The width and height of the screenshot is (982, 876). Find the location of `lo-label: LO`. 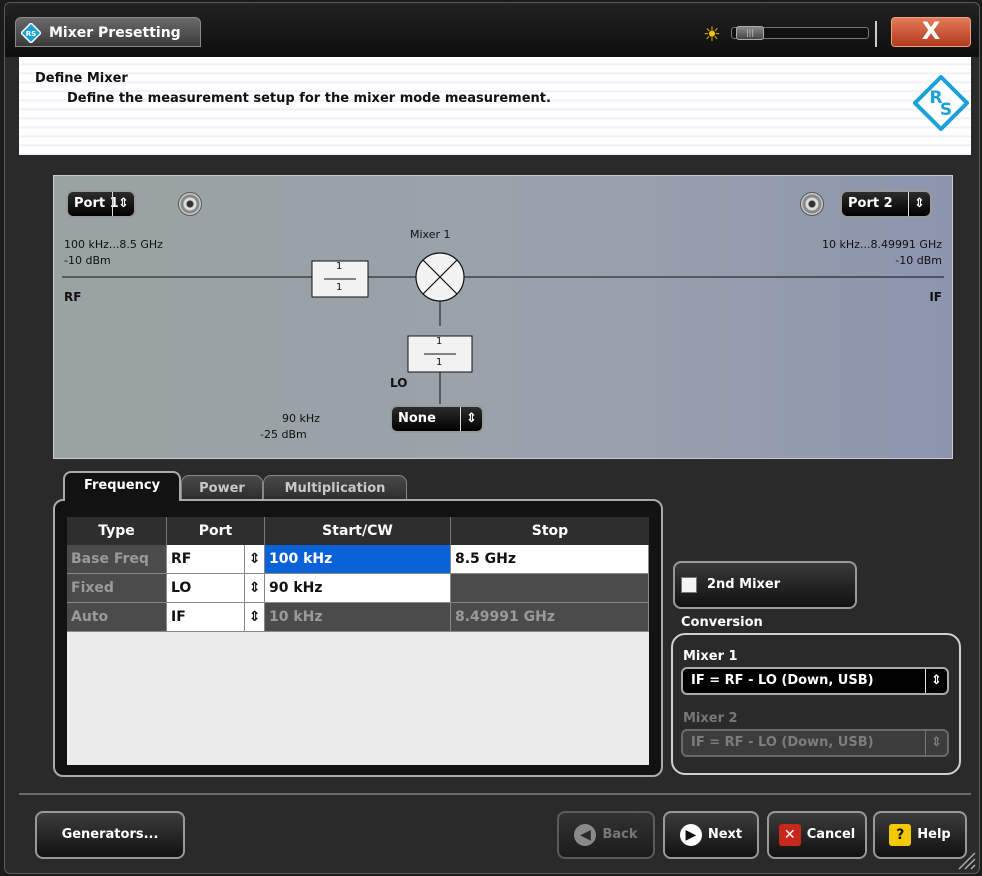

lo-label: LO is located at coordinates (399, 383).